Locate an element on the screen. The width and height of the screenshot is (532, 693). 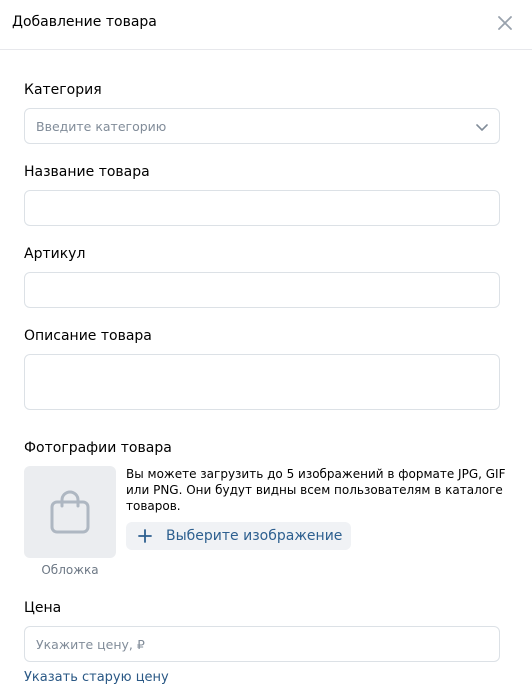
shopping-bag-icon is located at coordinates (70, 512).